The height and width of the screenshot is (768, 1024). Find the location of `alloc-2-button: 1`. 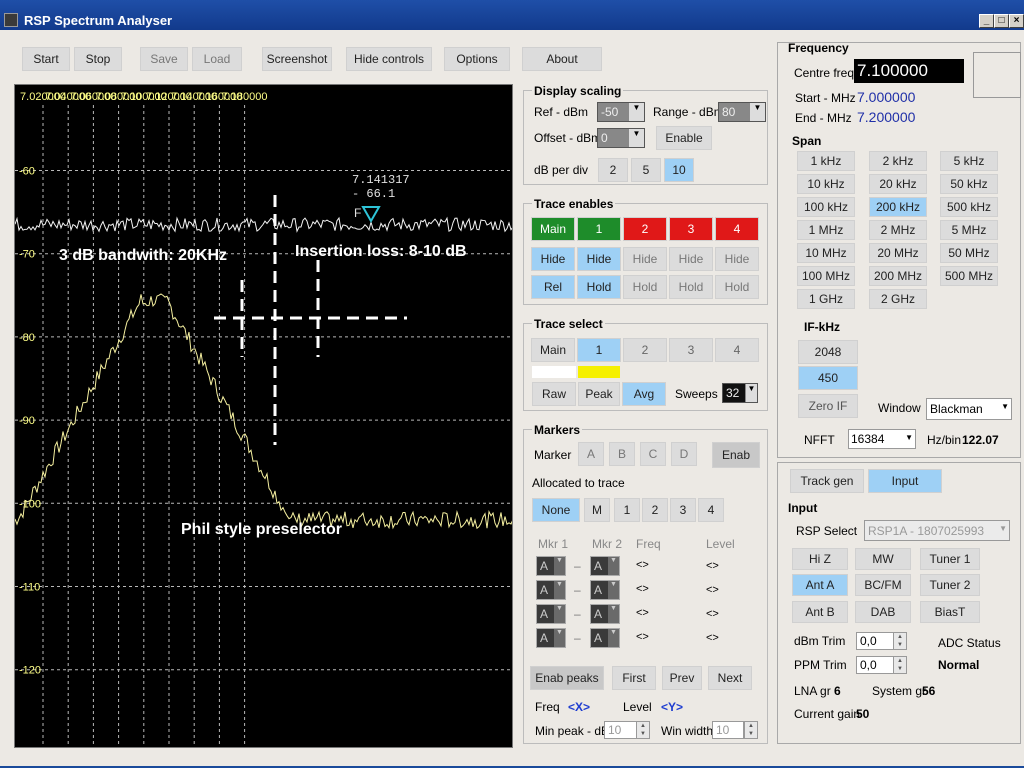

alloc-2-button: 1 is located at coordinates (627, 510).